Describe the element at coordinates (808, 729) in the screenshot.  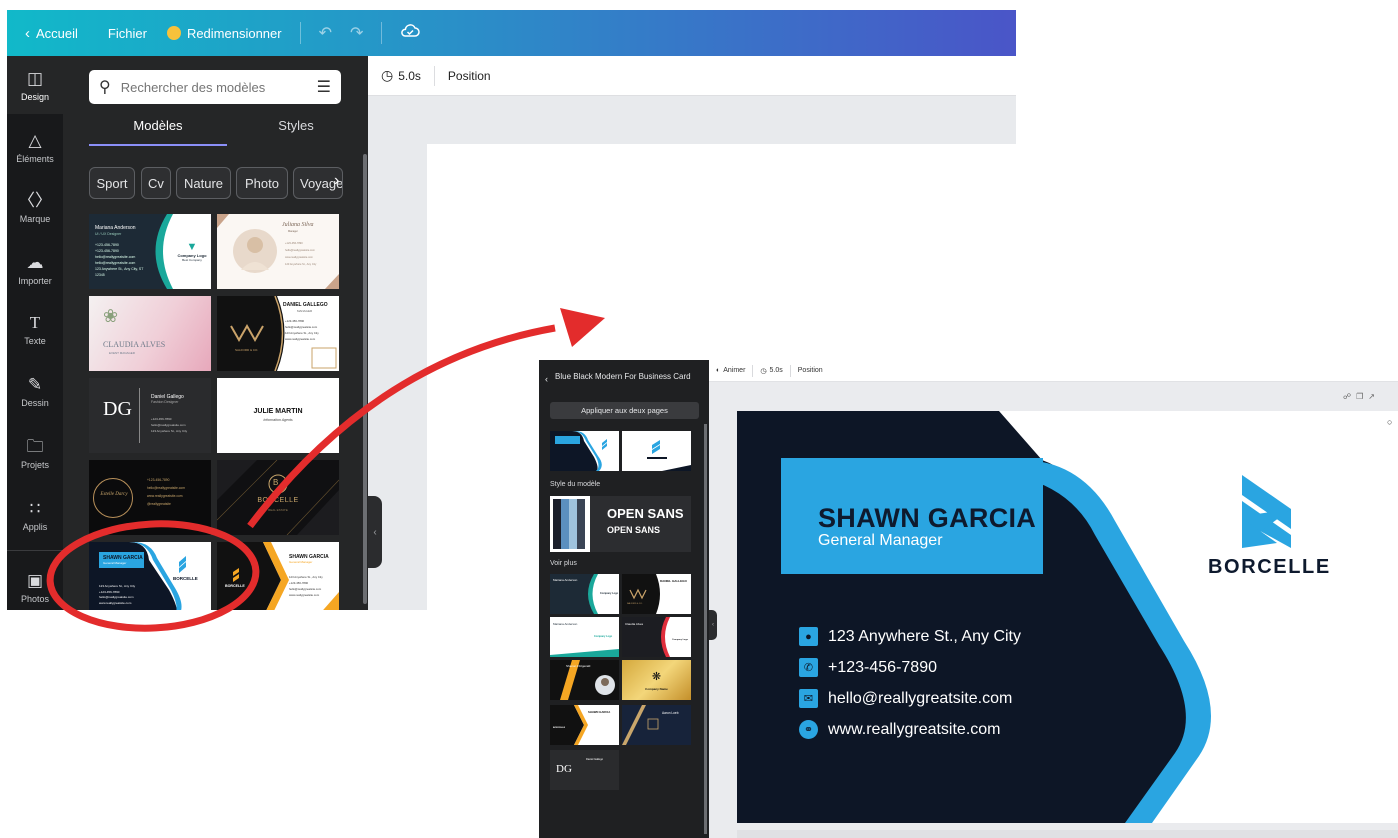
I see `globe-icon: ⚭` at that location.